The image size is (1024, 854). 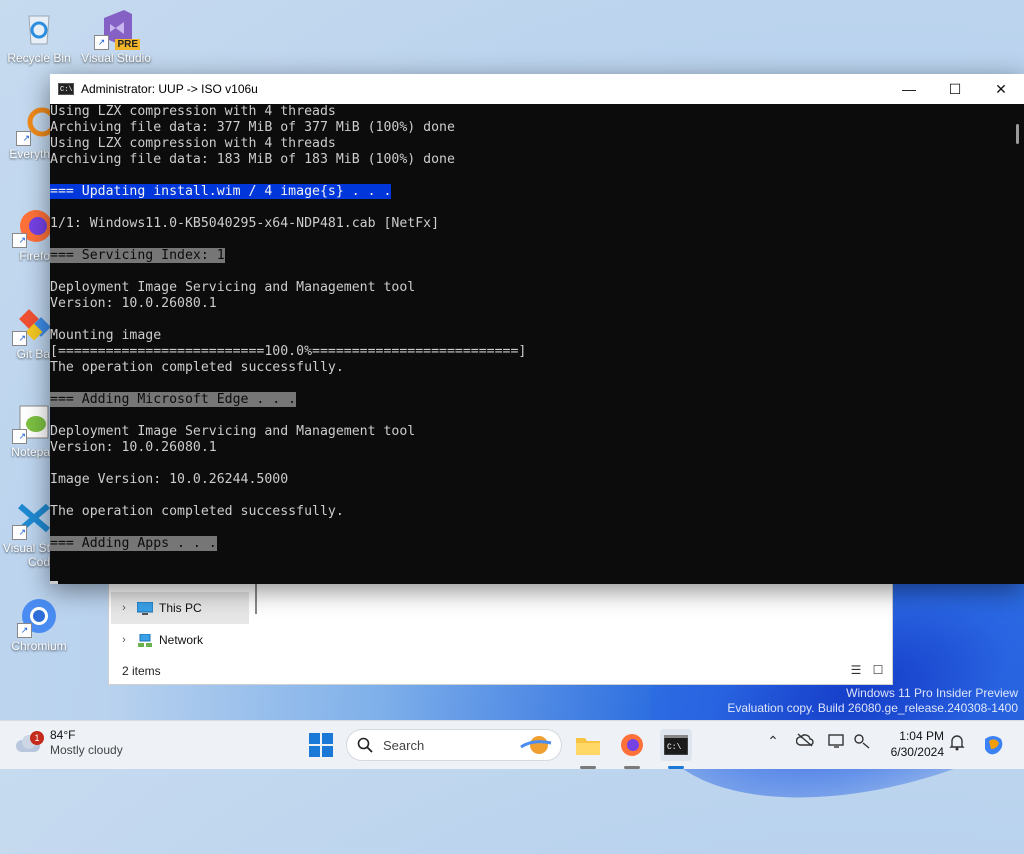 I want to click on chromium-icon: ↗, so click(x=38, y=617).